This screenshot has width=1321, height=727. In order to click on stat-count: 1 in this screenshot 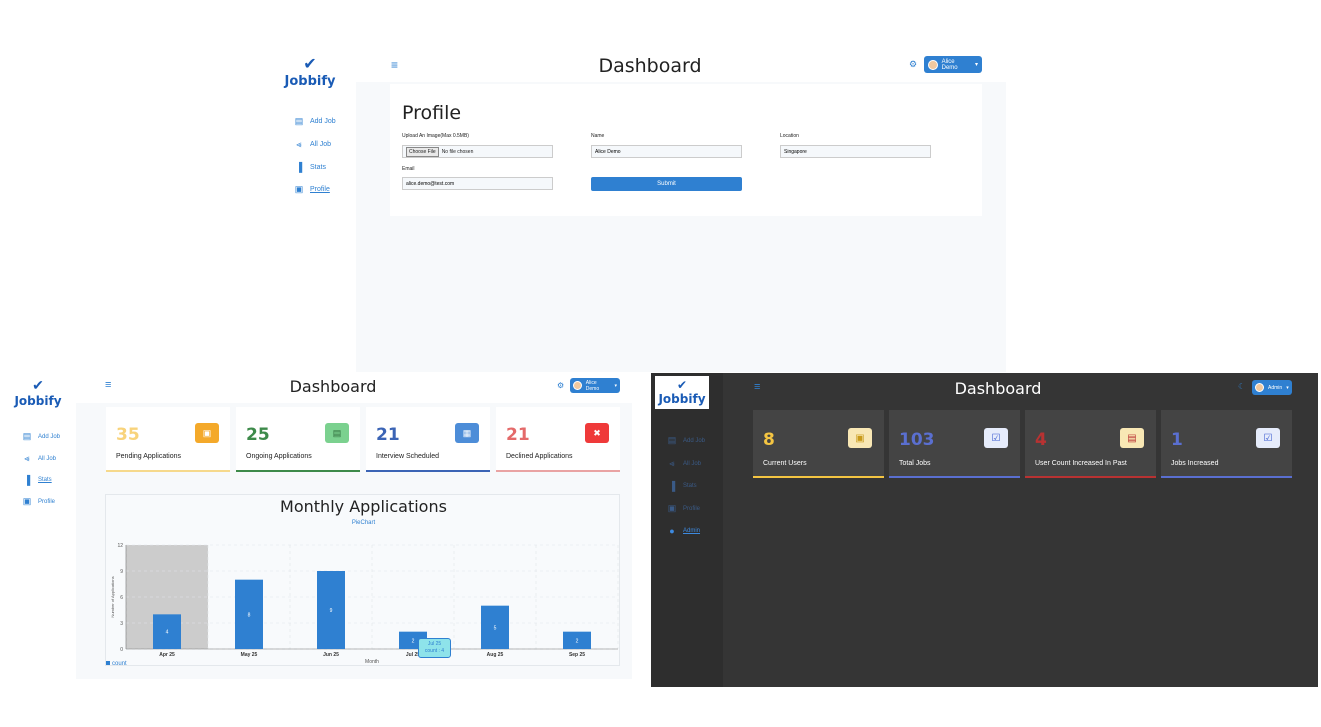, I will do `click(1177, 440)`.